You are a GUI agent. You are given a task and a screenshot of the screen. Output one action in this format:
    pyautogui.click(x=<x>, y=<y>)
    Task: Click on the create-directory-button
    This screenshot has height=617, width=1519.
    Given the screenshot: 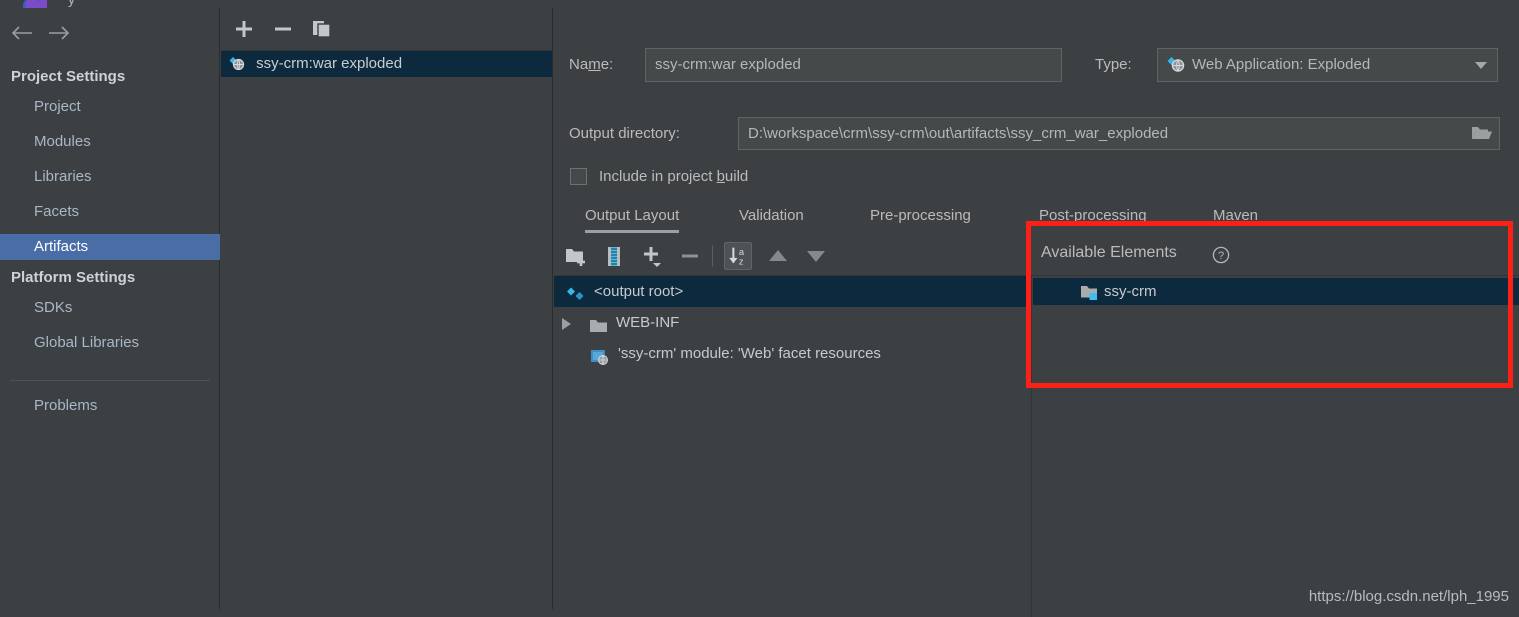 What is the action you would take?
    pyautogui.click(x=576, y=256)
    